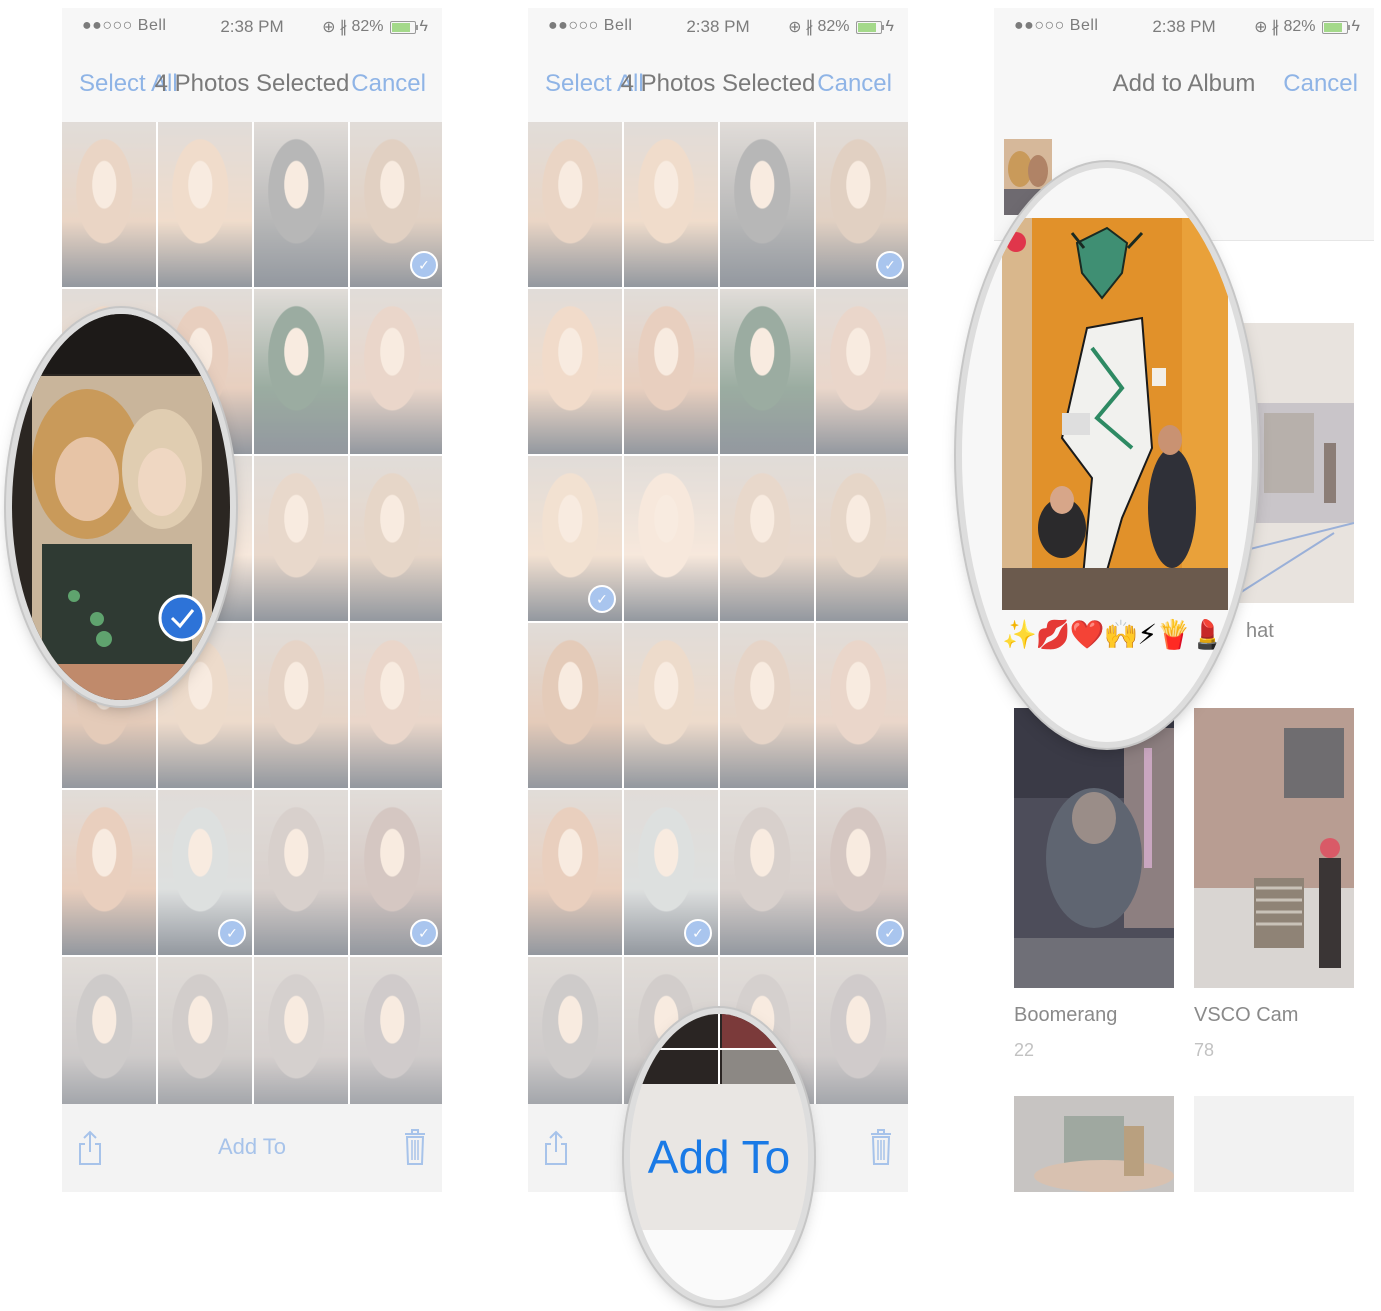 The image size is (1381, 1311). I want to click on album-thumb-bottom-left, so click(1094, 1144).